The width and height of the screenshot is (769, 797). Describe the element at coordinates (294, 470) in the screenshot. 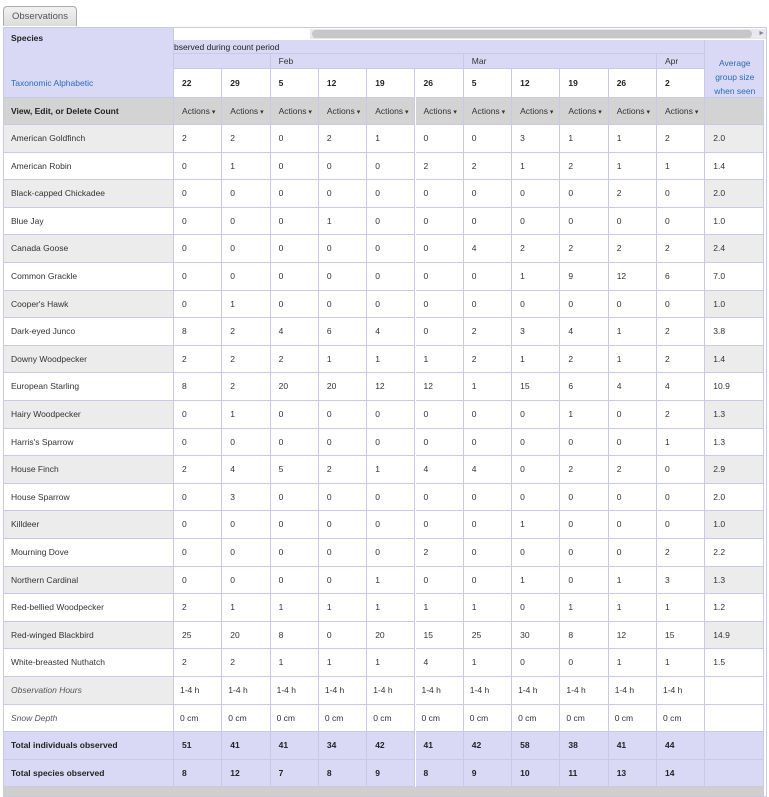

I see `count-cell: 5` at that location.